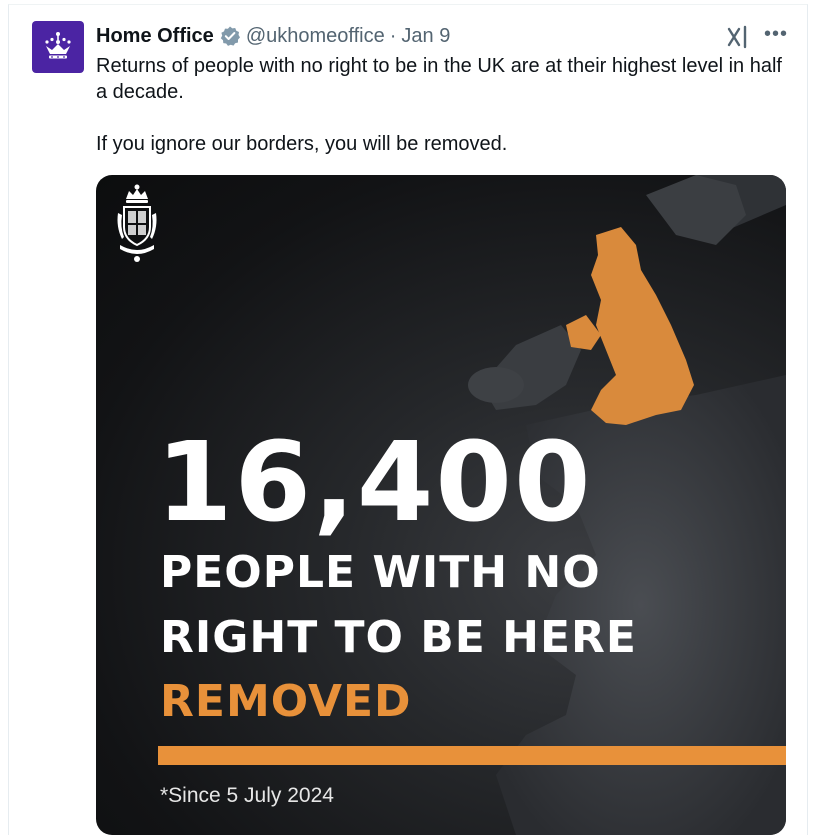 Image resolution: width=816 pixels, height=835 pixels. Describe the element at coordinates (374, 482) in the screenshot. I see `removals-count: 16,400` at that location.